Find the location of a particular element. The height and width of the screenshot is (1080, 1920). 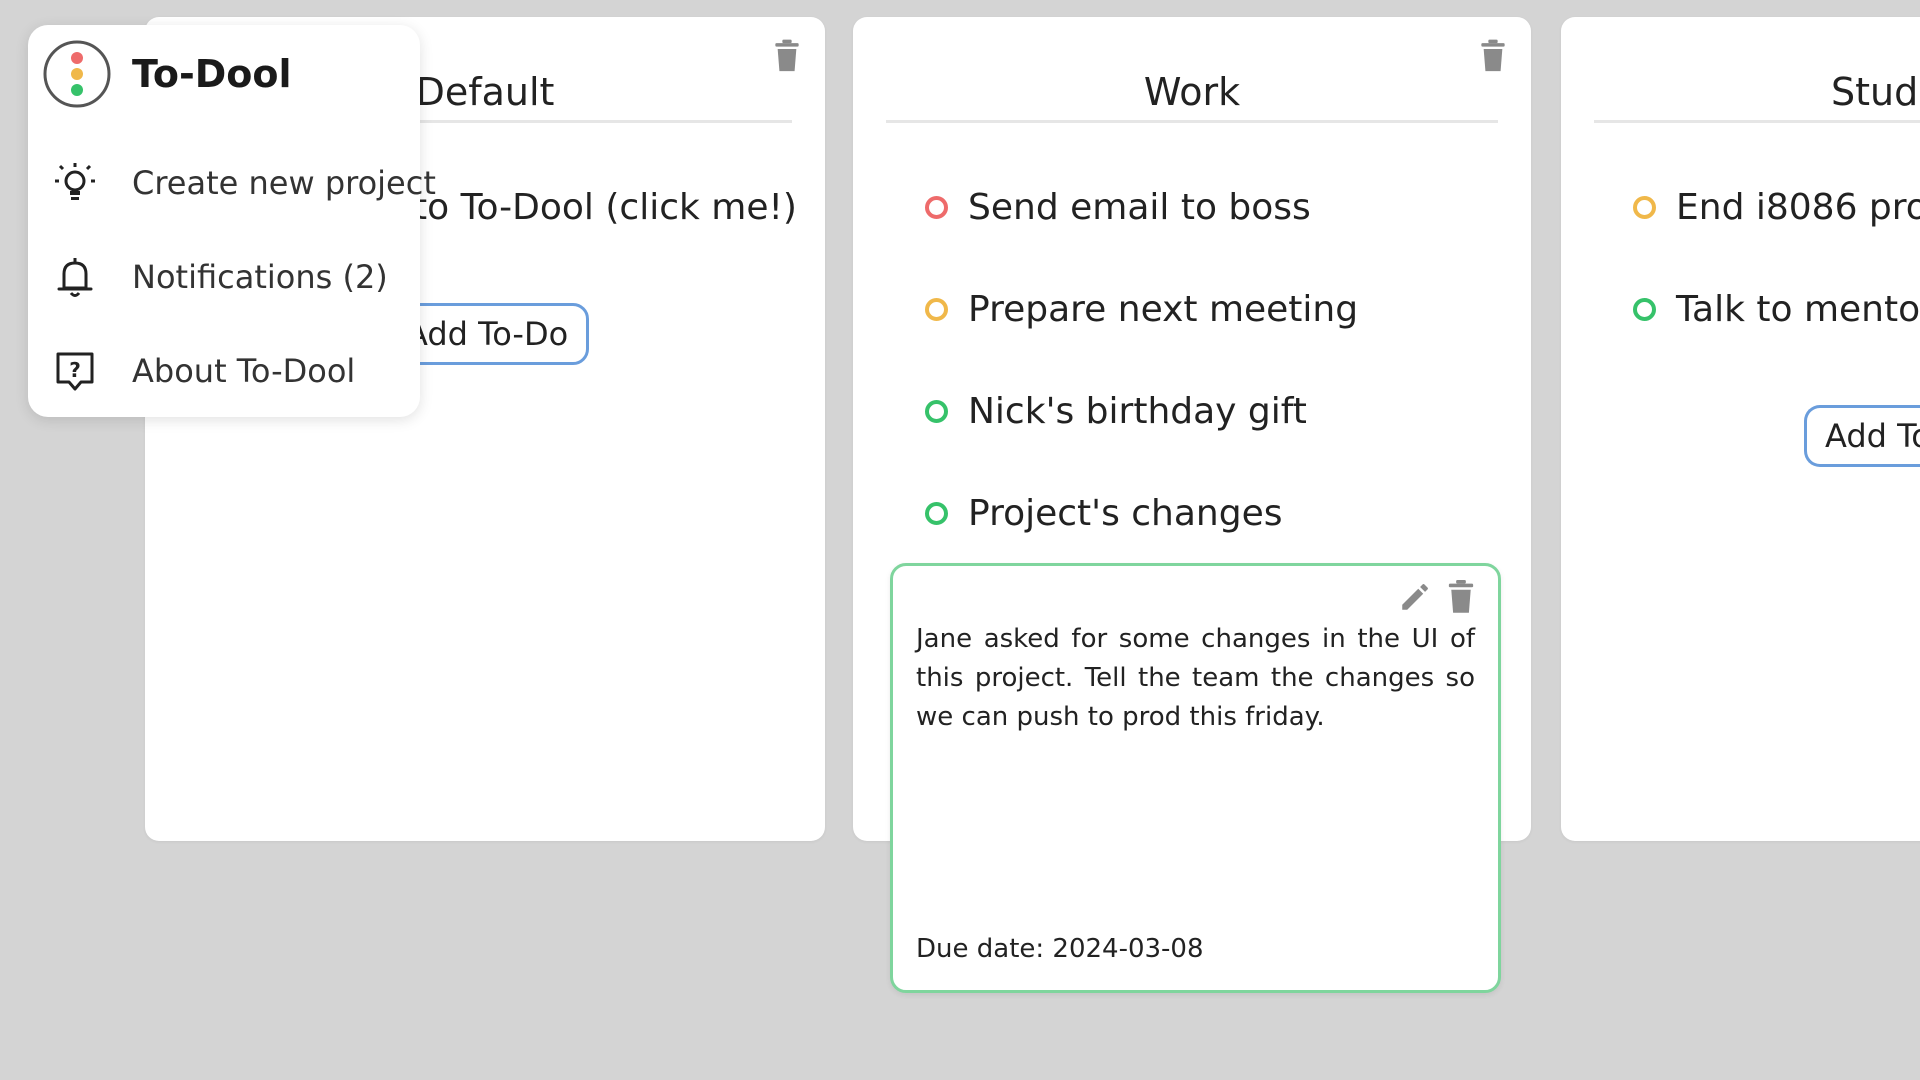

sidebar-item-about: ? About To-Dool is located at coordinates (202, 371).